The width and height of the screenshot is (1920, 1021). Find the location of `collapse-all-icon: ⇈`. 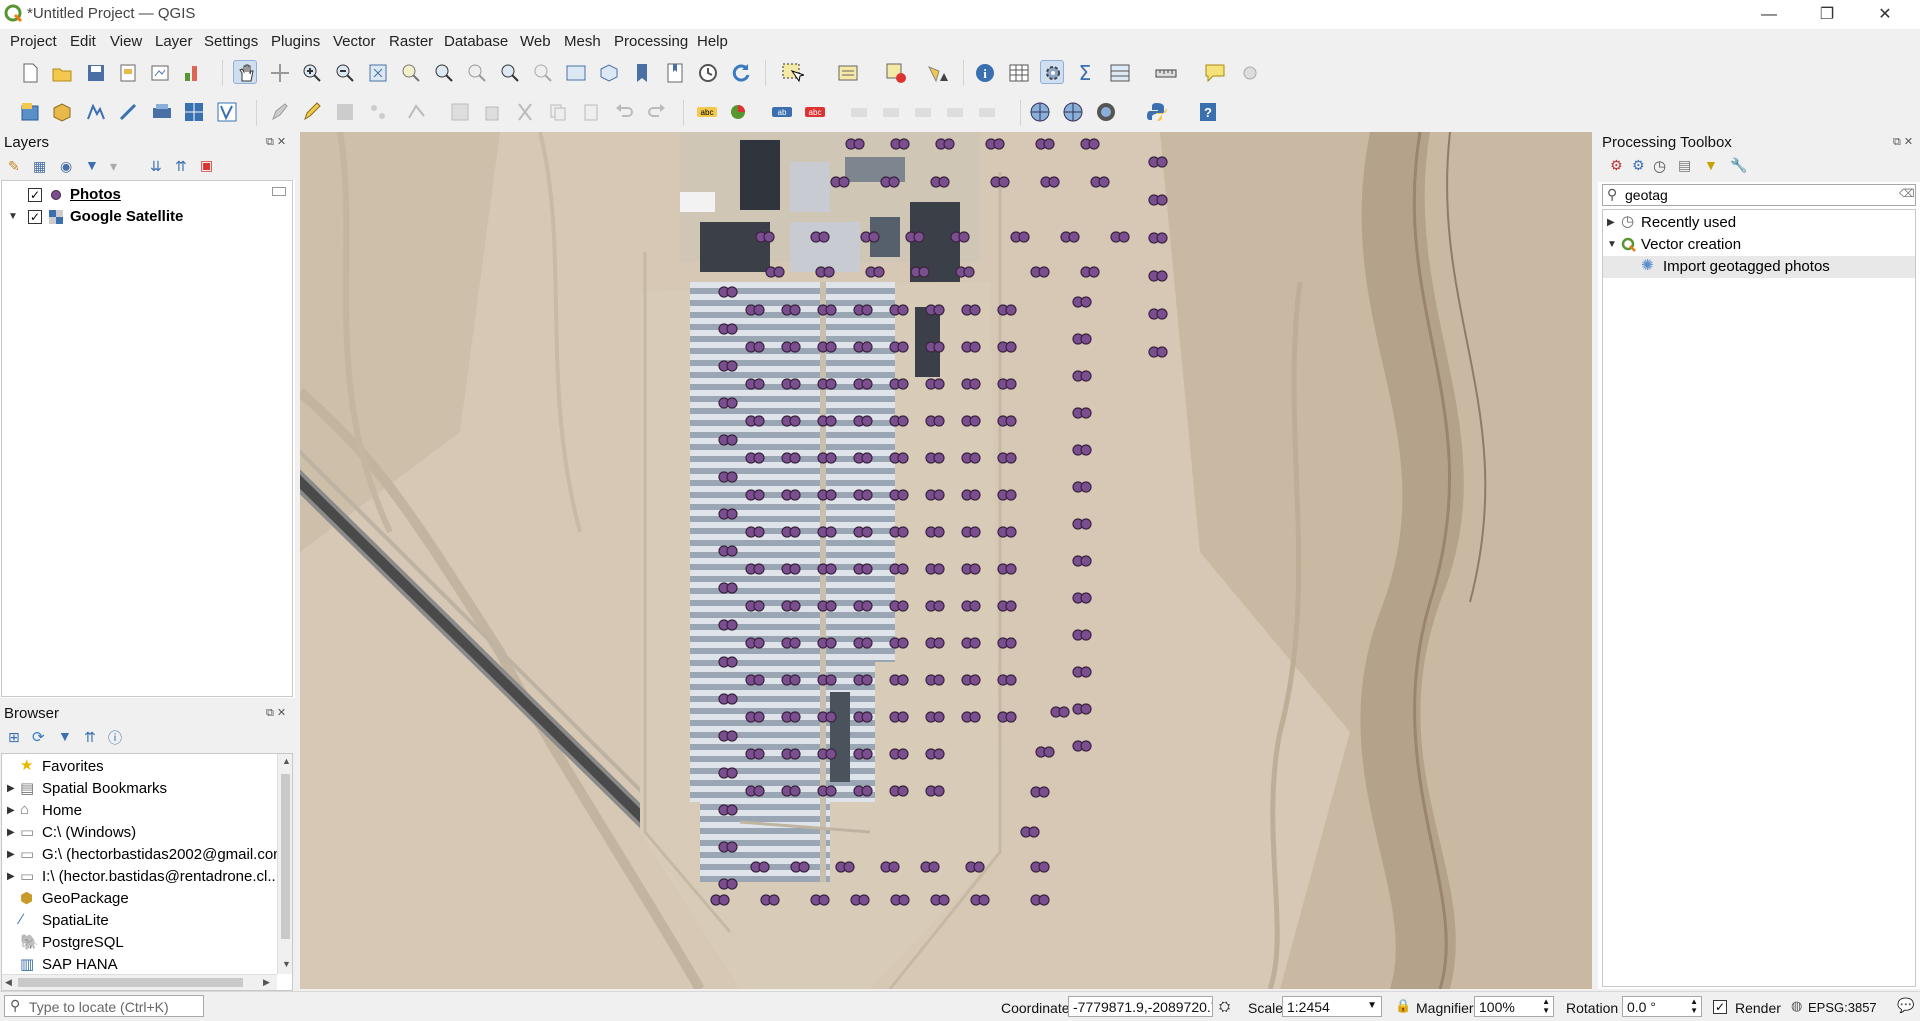

collapse-all-icon: ⇈ is located at coordinates (181, 166).